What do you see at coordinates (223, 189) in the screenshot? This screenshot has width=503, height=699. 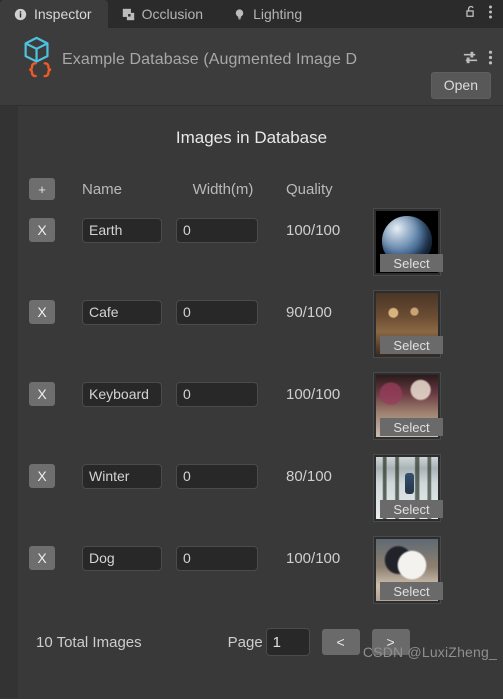 I see `column-header-width: Width(m)` at bounding box center [223, 189].